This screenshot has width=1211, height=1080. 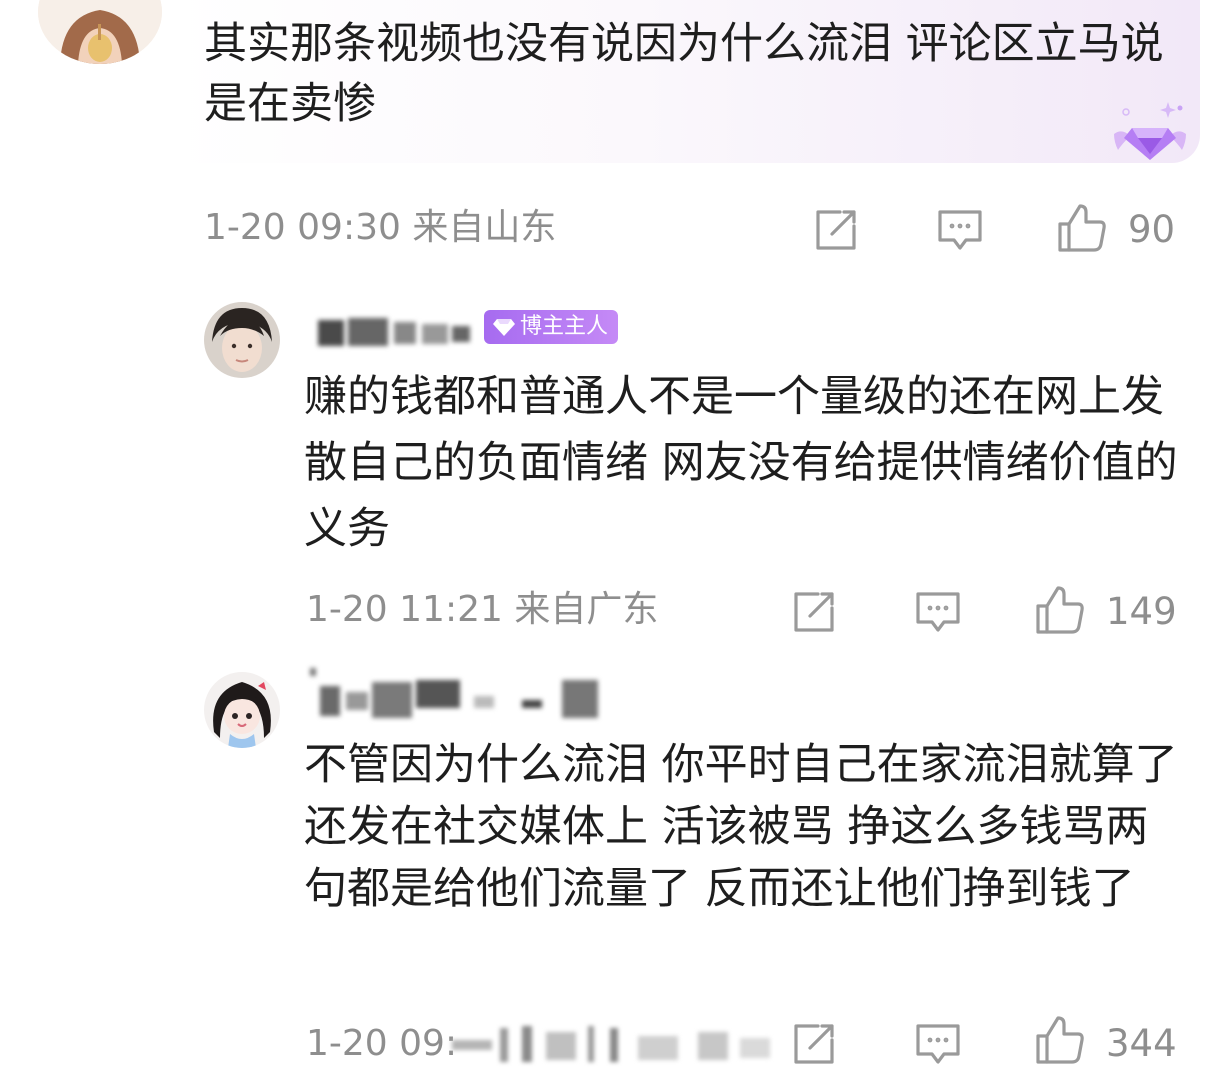 I want to click on blurred-location, so click(x=613, y=1044).